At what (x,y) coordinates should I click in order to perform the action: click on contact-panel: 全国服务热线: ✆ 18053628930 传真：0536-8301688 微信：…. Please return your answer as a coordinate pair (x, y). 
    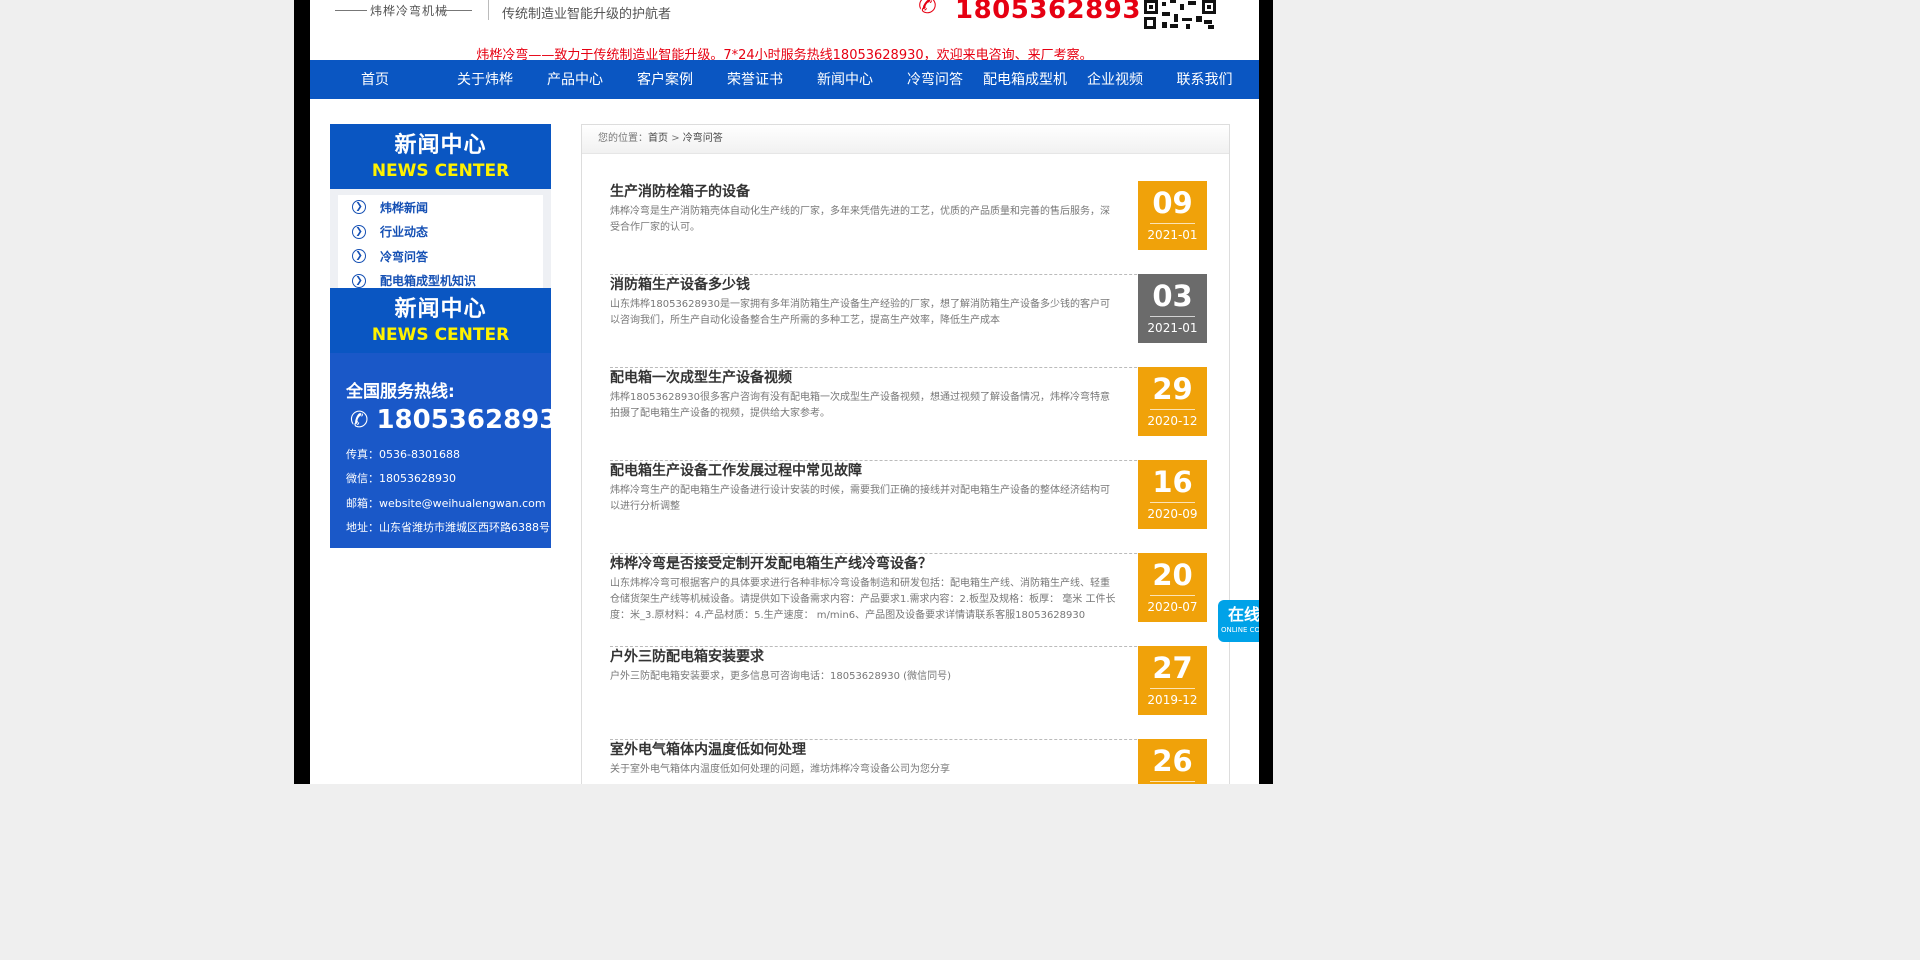
    Looking at the image, I should click on (452, 450).